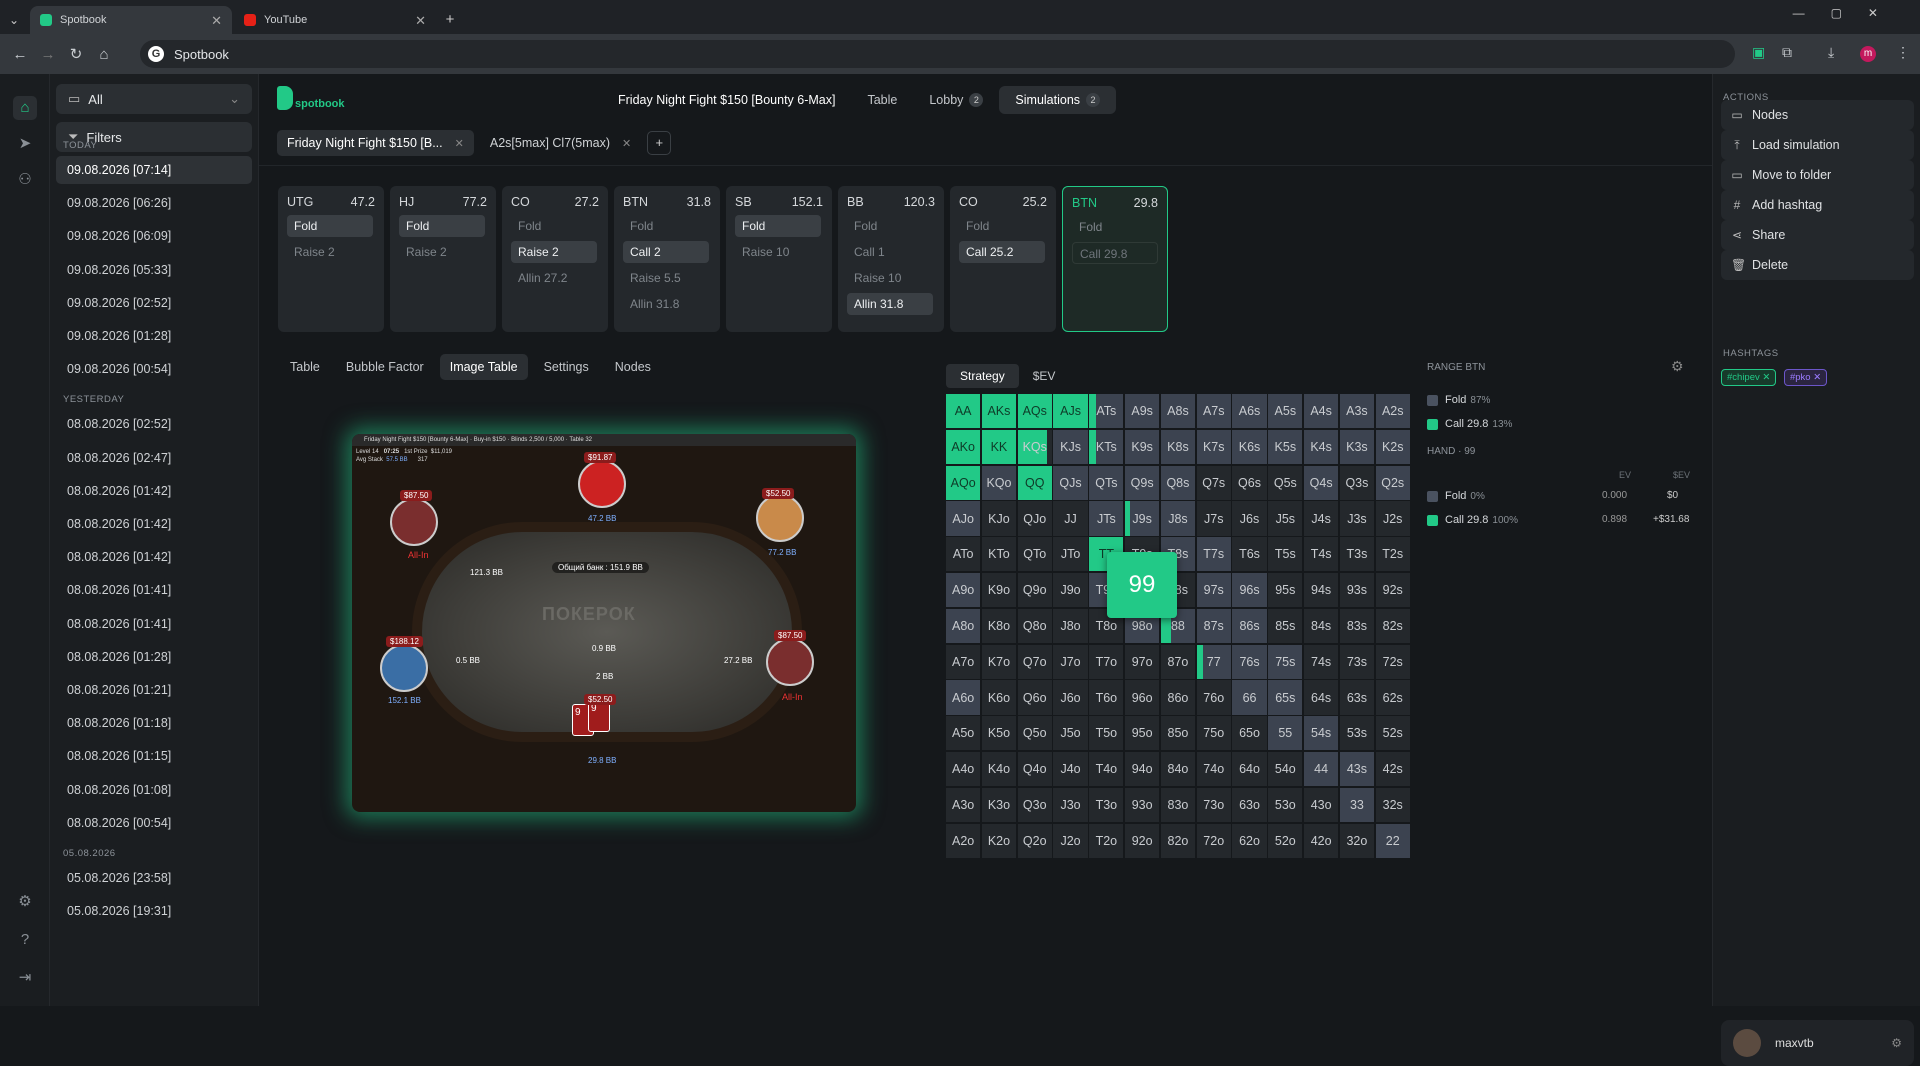 The width and height of the screenshot is (1920, 1066). What do you see at coordinates (1106, 482) in the screenshot?
I see `hand-cell: QTs` at bounding box center [1106, 482].